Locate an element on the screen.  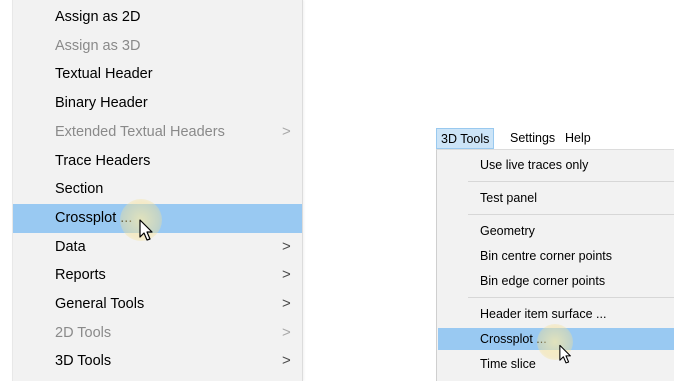
menubar: 3D Tools Settings Help is located at coordinates (554, 138).